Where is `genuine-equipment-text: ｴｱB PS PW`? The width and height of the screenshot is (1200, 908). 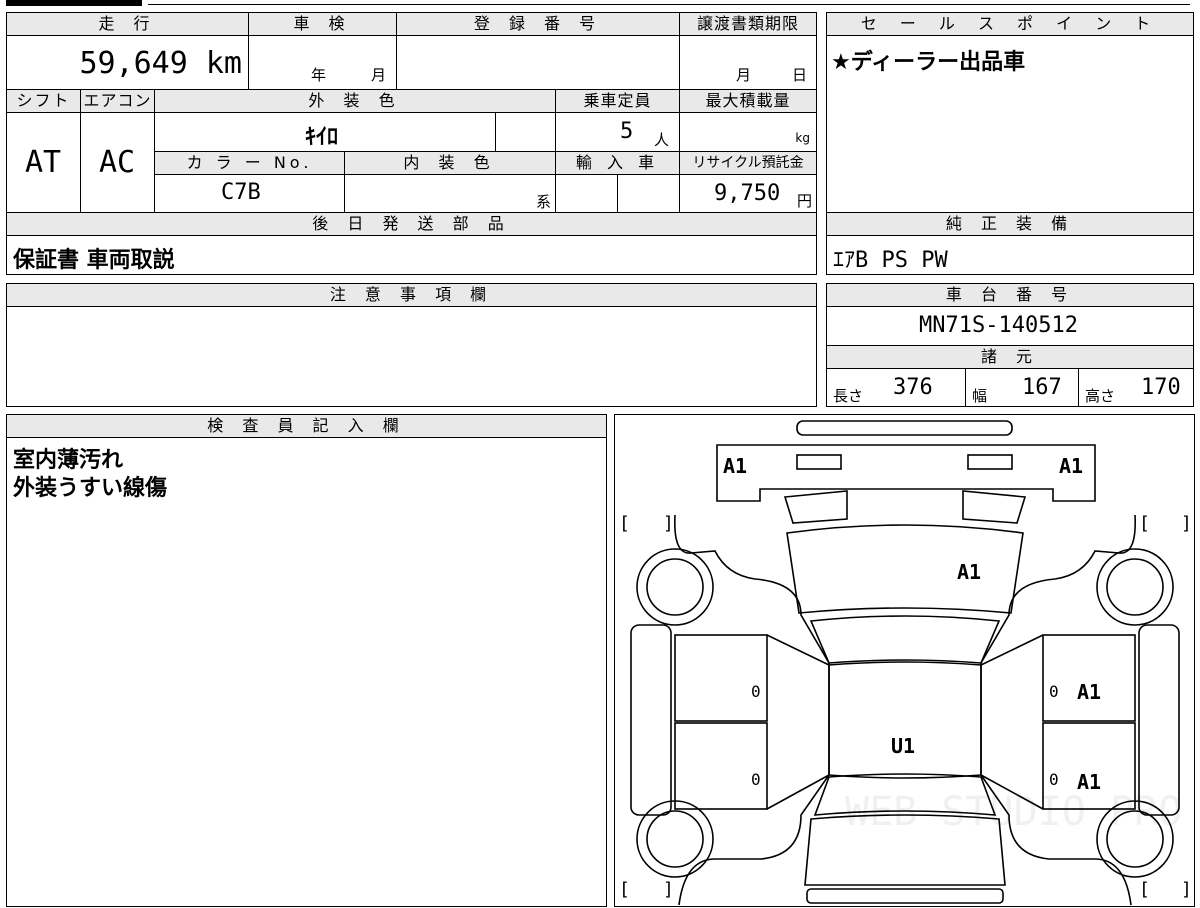 genuine-equipment-text: ｴｱB PS PW is located at coordinates (890, 260).